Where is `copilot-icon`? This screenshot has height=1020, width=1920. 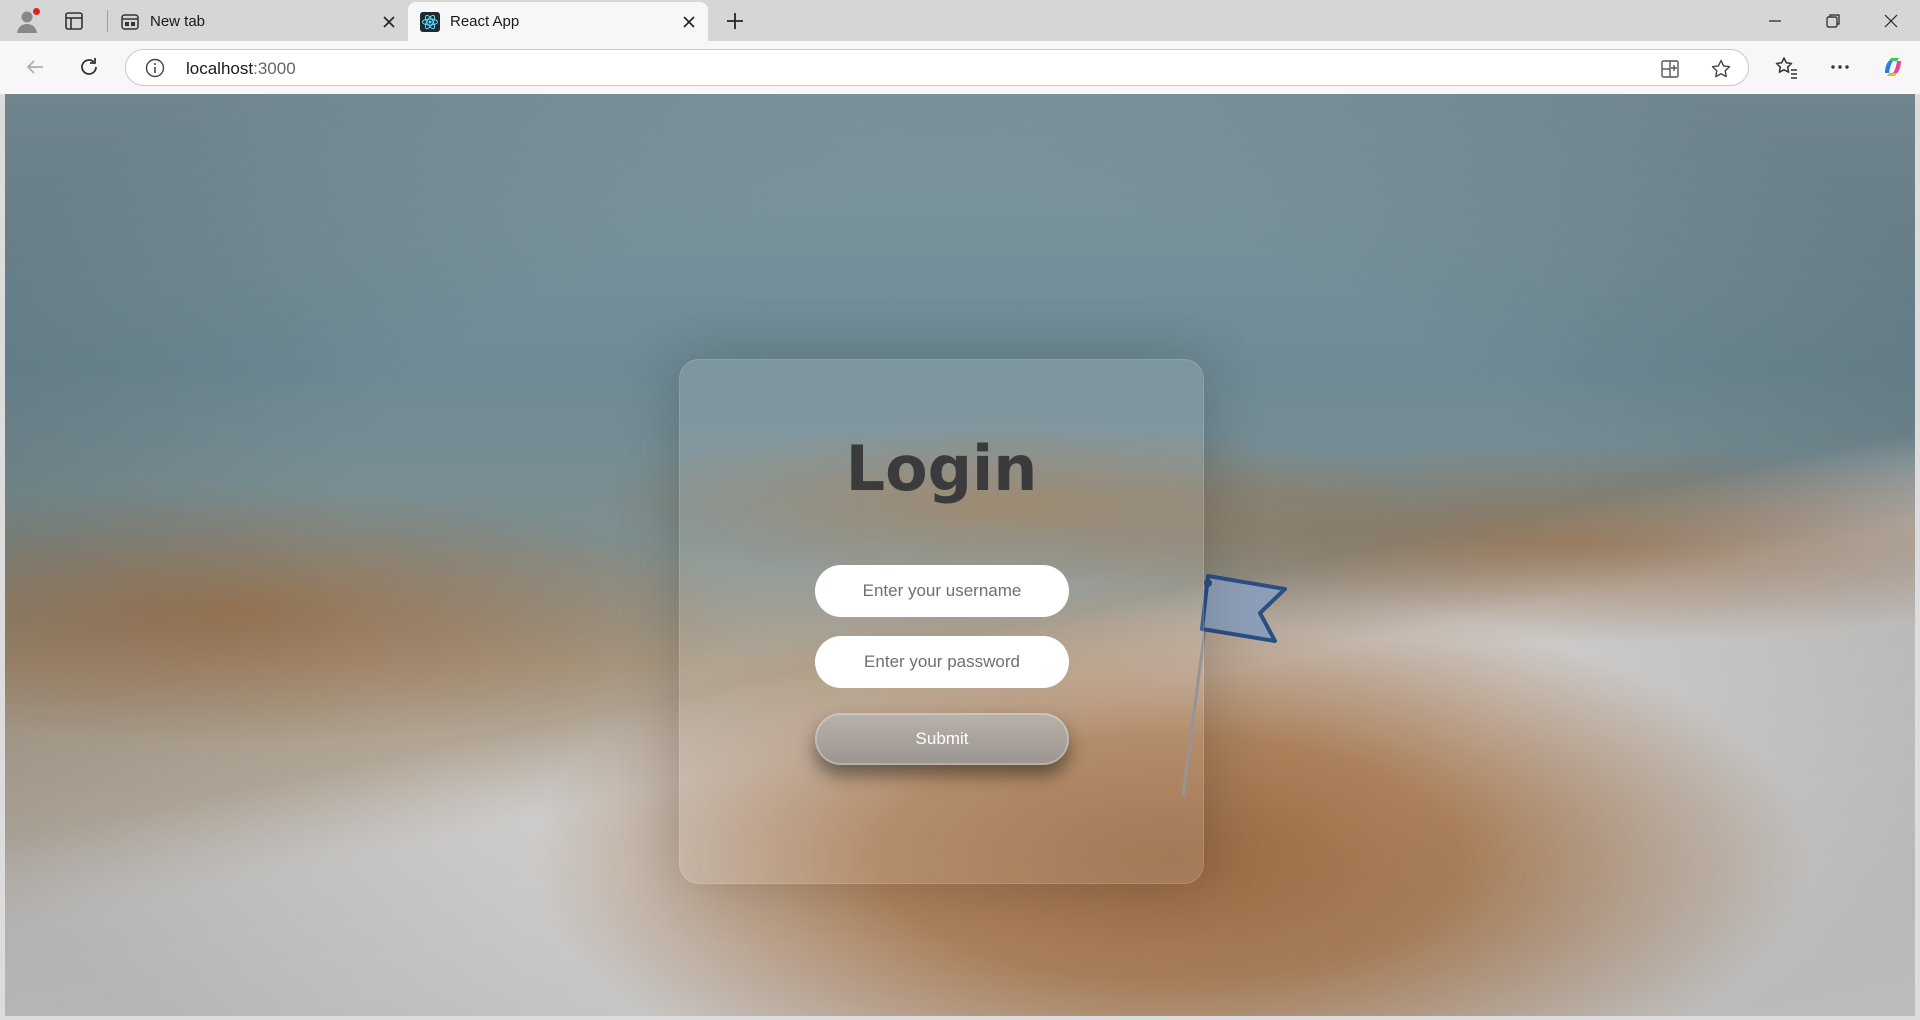 copilot-icon is located at coordinates (1893, 67).